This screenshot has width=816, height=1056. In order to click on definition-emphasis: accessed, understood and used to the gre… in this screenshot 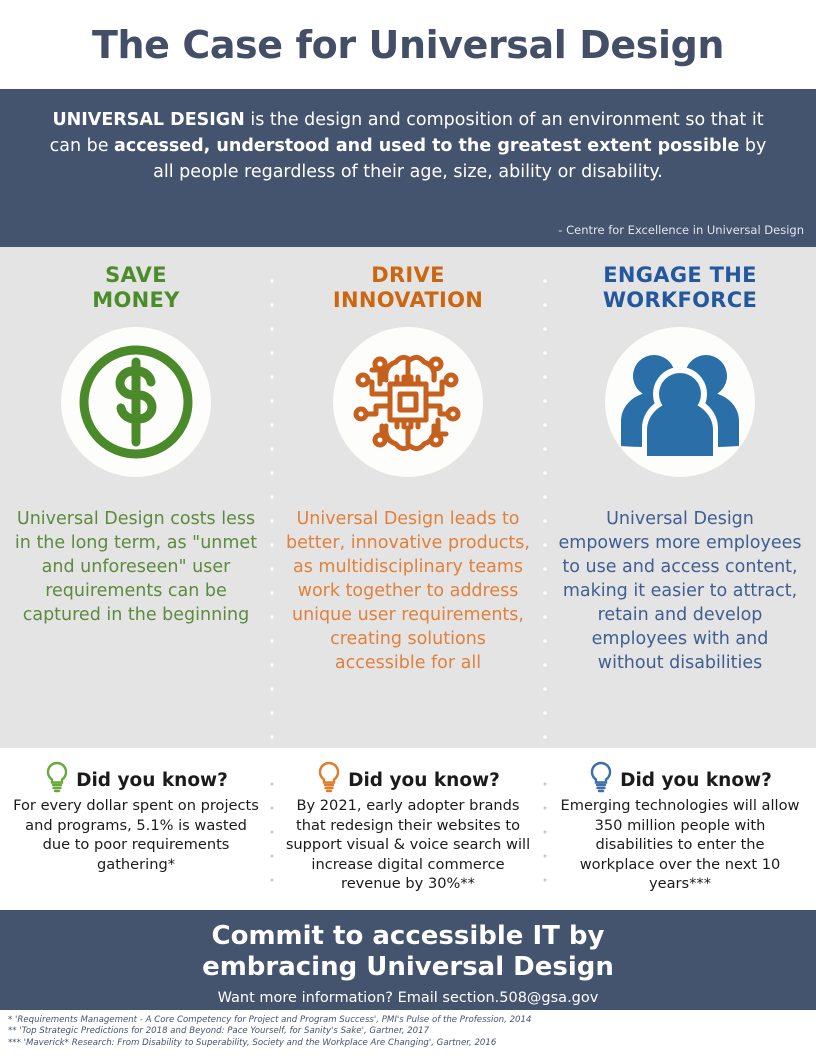, I will do `click(427, 146)`.